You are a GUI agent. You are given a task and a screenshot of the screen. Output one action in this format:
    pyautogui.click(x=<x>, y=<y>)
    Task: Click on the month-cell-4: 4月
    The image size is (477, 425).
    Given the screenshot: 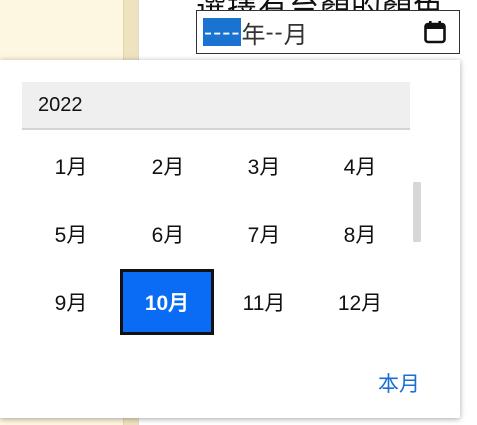 What is the action you would take?
    pyautogui.click(x=360, y=166)
    